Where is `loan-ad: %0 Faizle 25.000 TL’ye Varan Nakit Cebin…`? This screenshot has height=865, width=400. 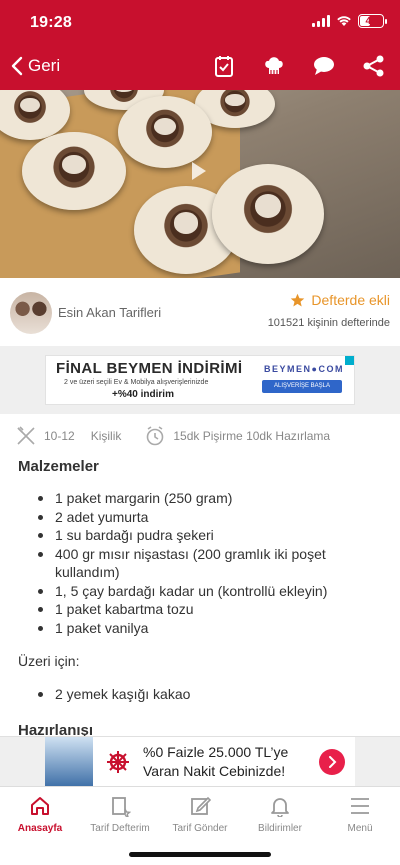 loan-ad: %0 Faizle 25.000 TL’ye Varan Nakit Cebin… is located at coordinates (200, 762).